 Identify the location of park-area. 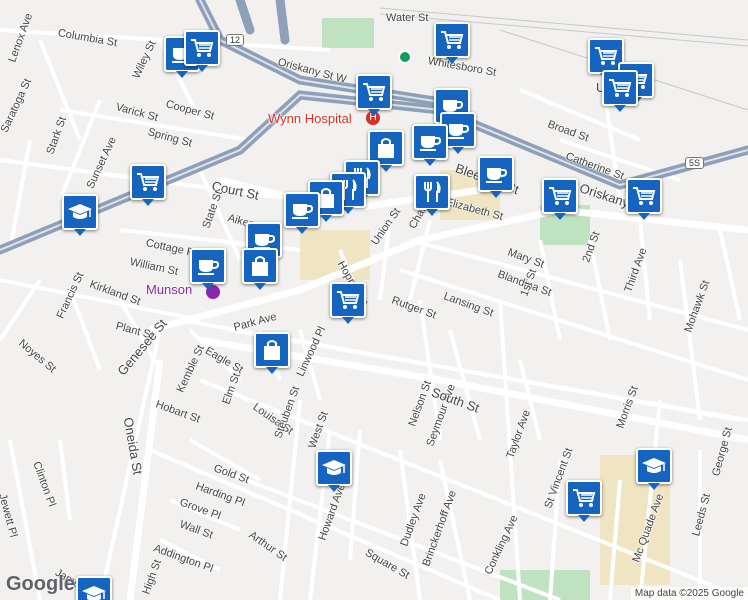
(348, 33).